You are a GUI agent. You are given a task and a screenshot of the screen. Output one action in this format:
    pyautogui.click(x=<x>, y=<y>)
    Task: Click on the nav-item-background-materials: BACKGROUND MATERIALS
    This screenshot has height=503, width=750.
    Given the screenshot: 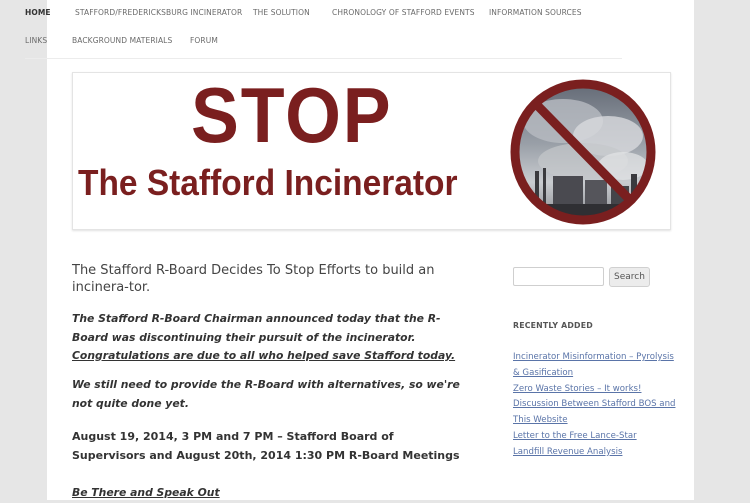 What is the action you would take?
    pyautogui.click(x=122, y=40)
    